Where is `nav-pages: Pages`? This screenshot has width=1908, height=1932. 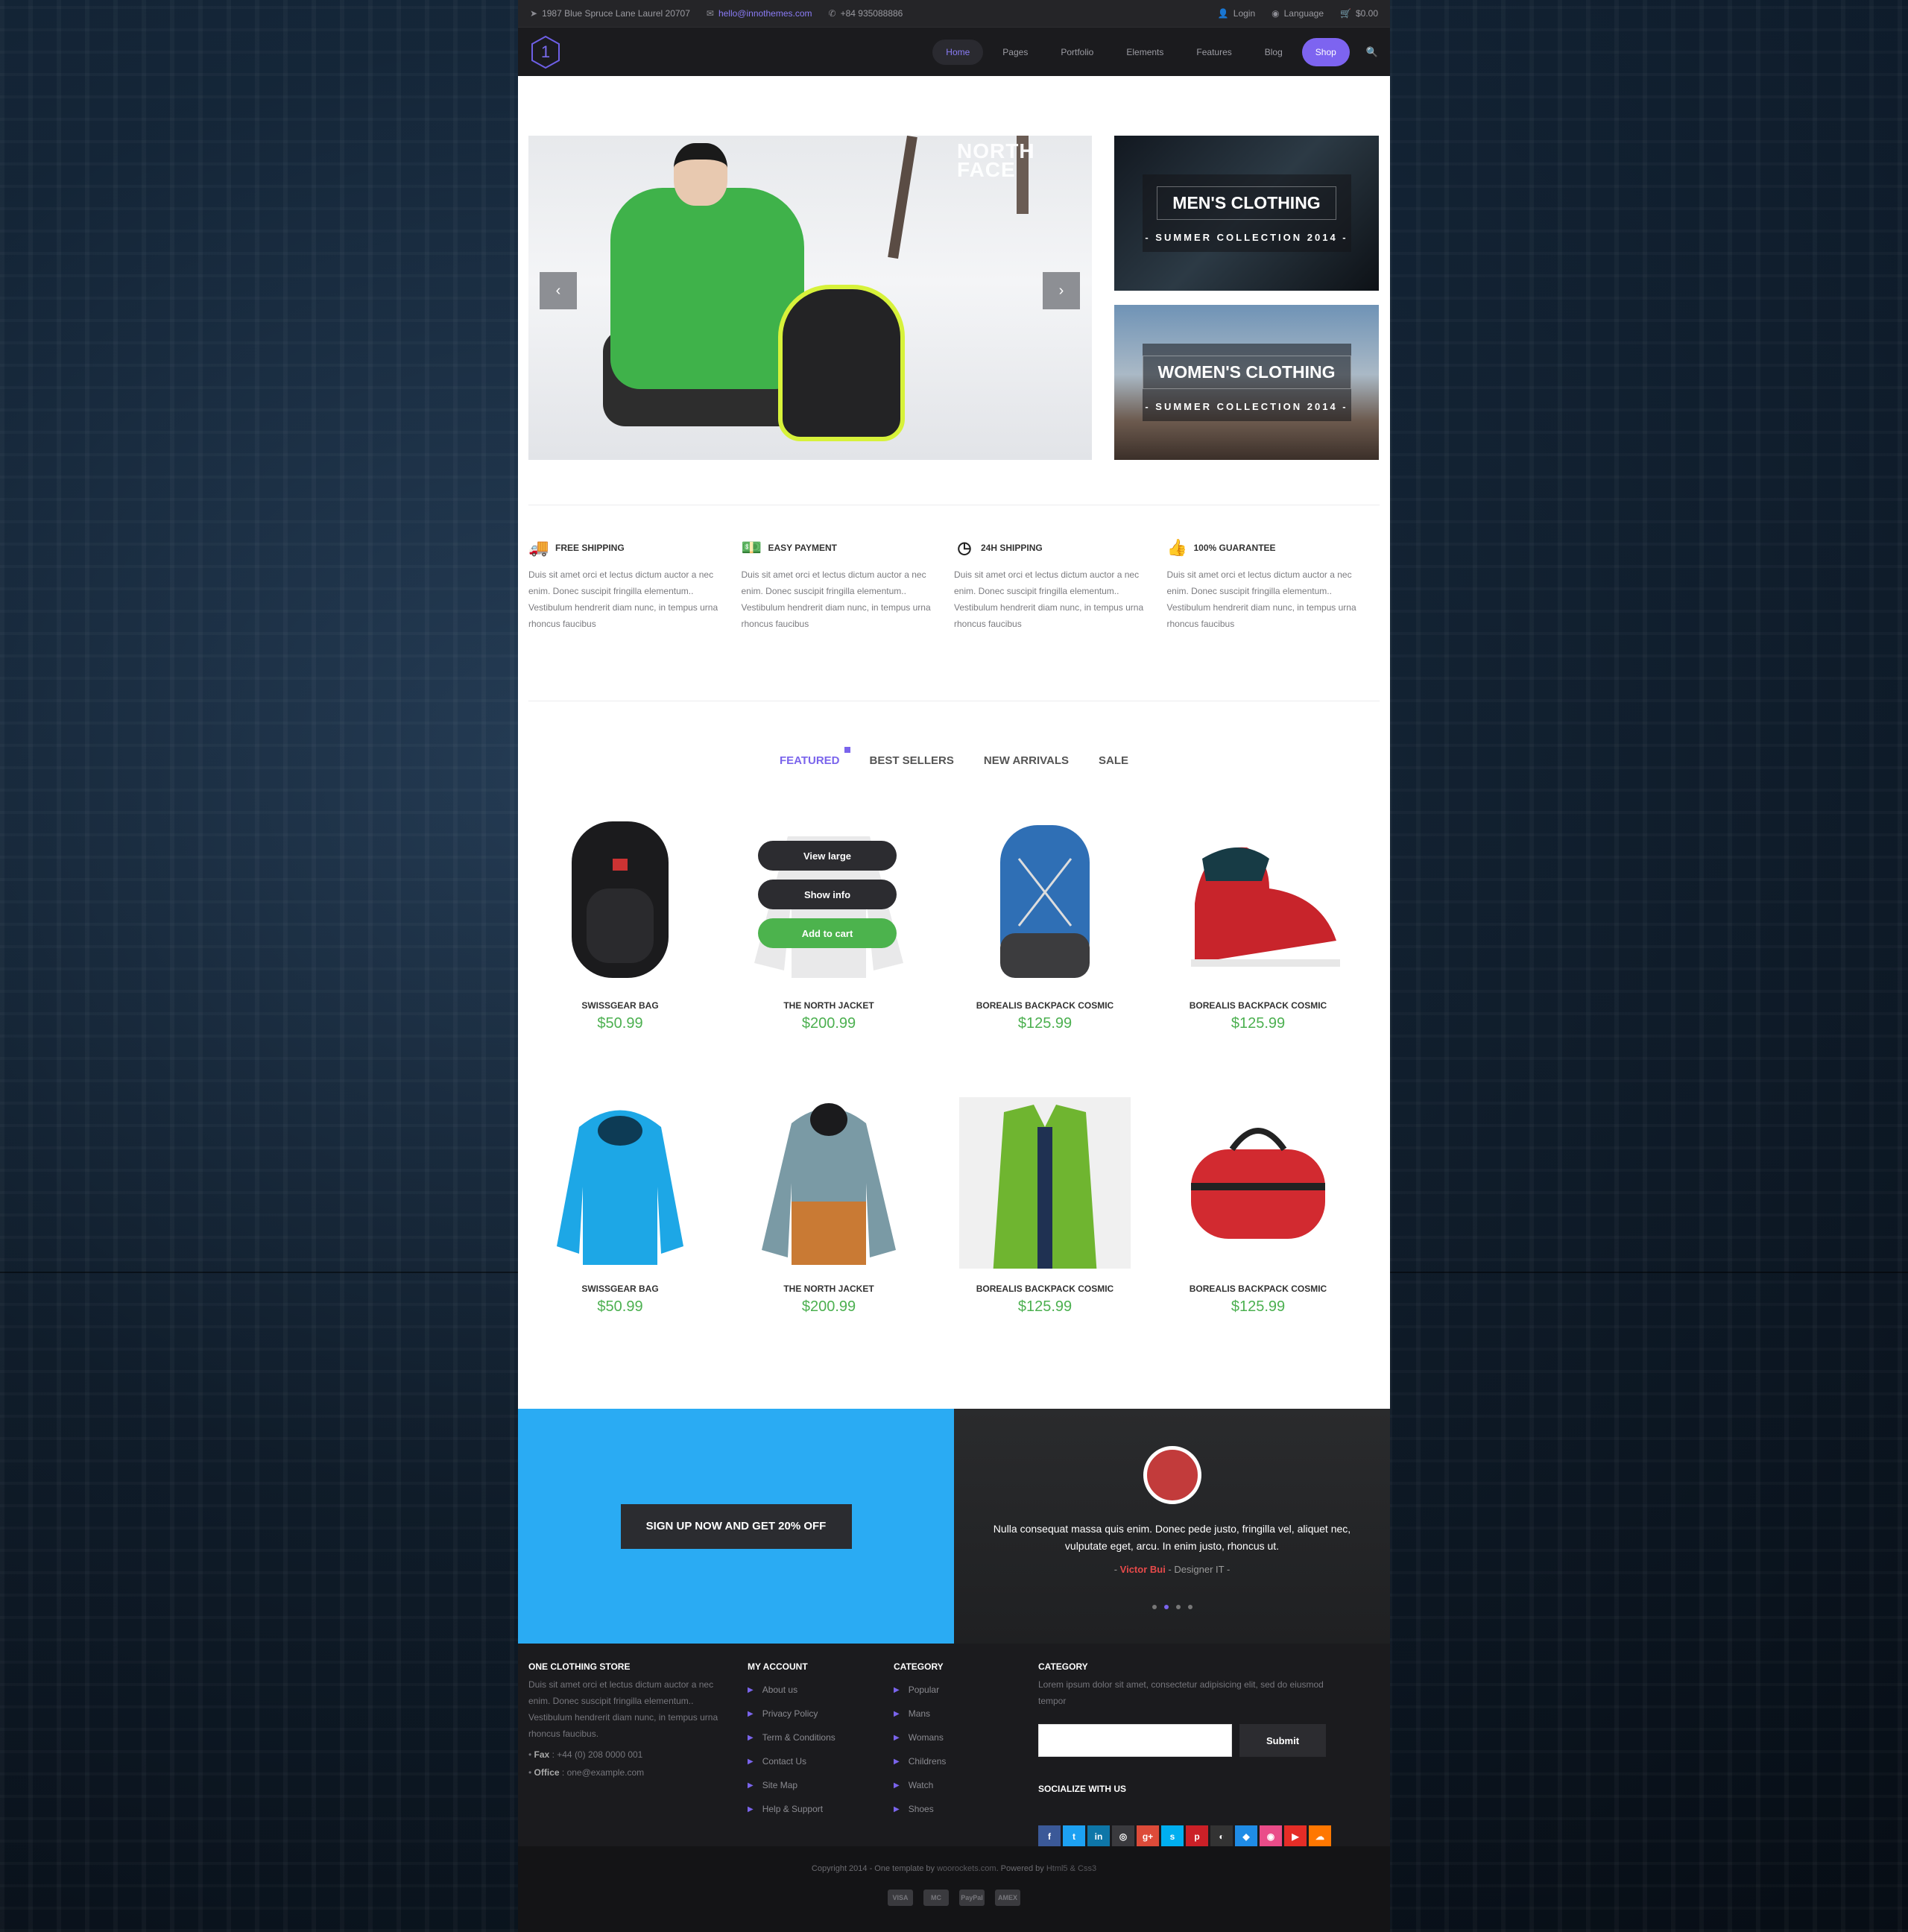
nav-pages: Pages is located at coordinates (1015, 52).